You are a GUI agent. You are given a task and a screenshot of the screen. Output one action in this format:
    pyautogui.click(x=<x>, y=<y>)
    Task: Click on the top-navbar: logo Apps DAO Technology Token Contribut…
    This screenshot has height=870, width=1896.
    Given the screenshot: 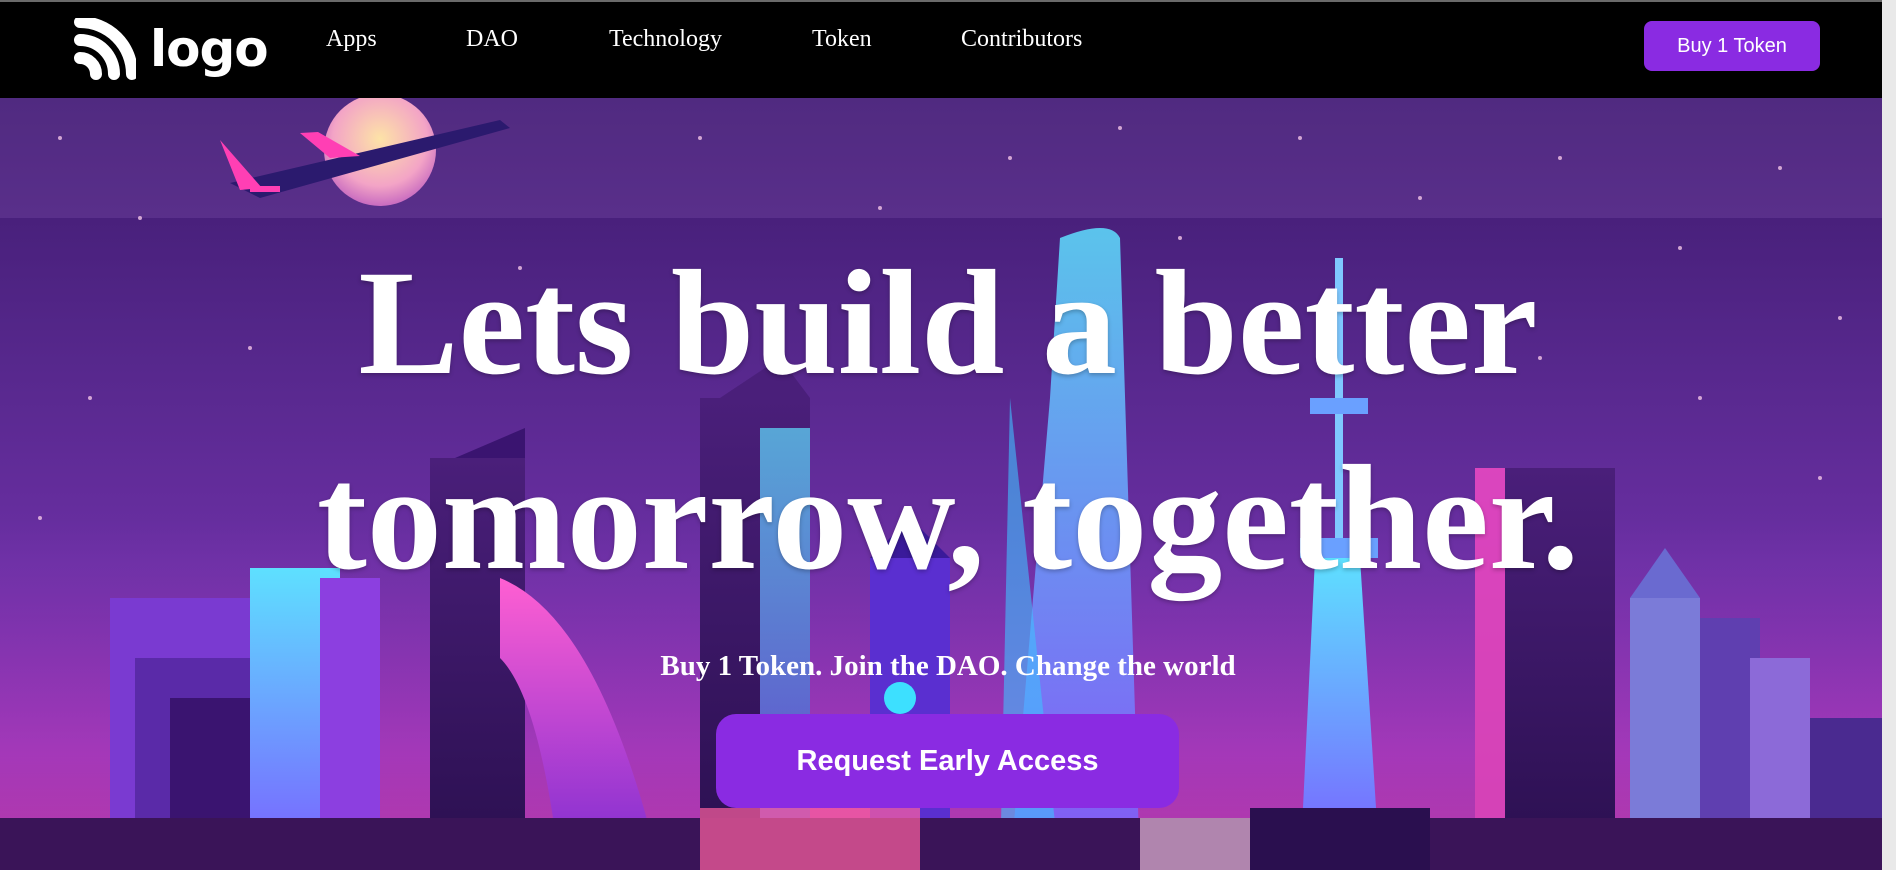 What is the action you would take?
    pyautogui.click(x=948, y=49)
    